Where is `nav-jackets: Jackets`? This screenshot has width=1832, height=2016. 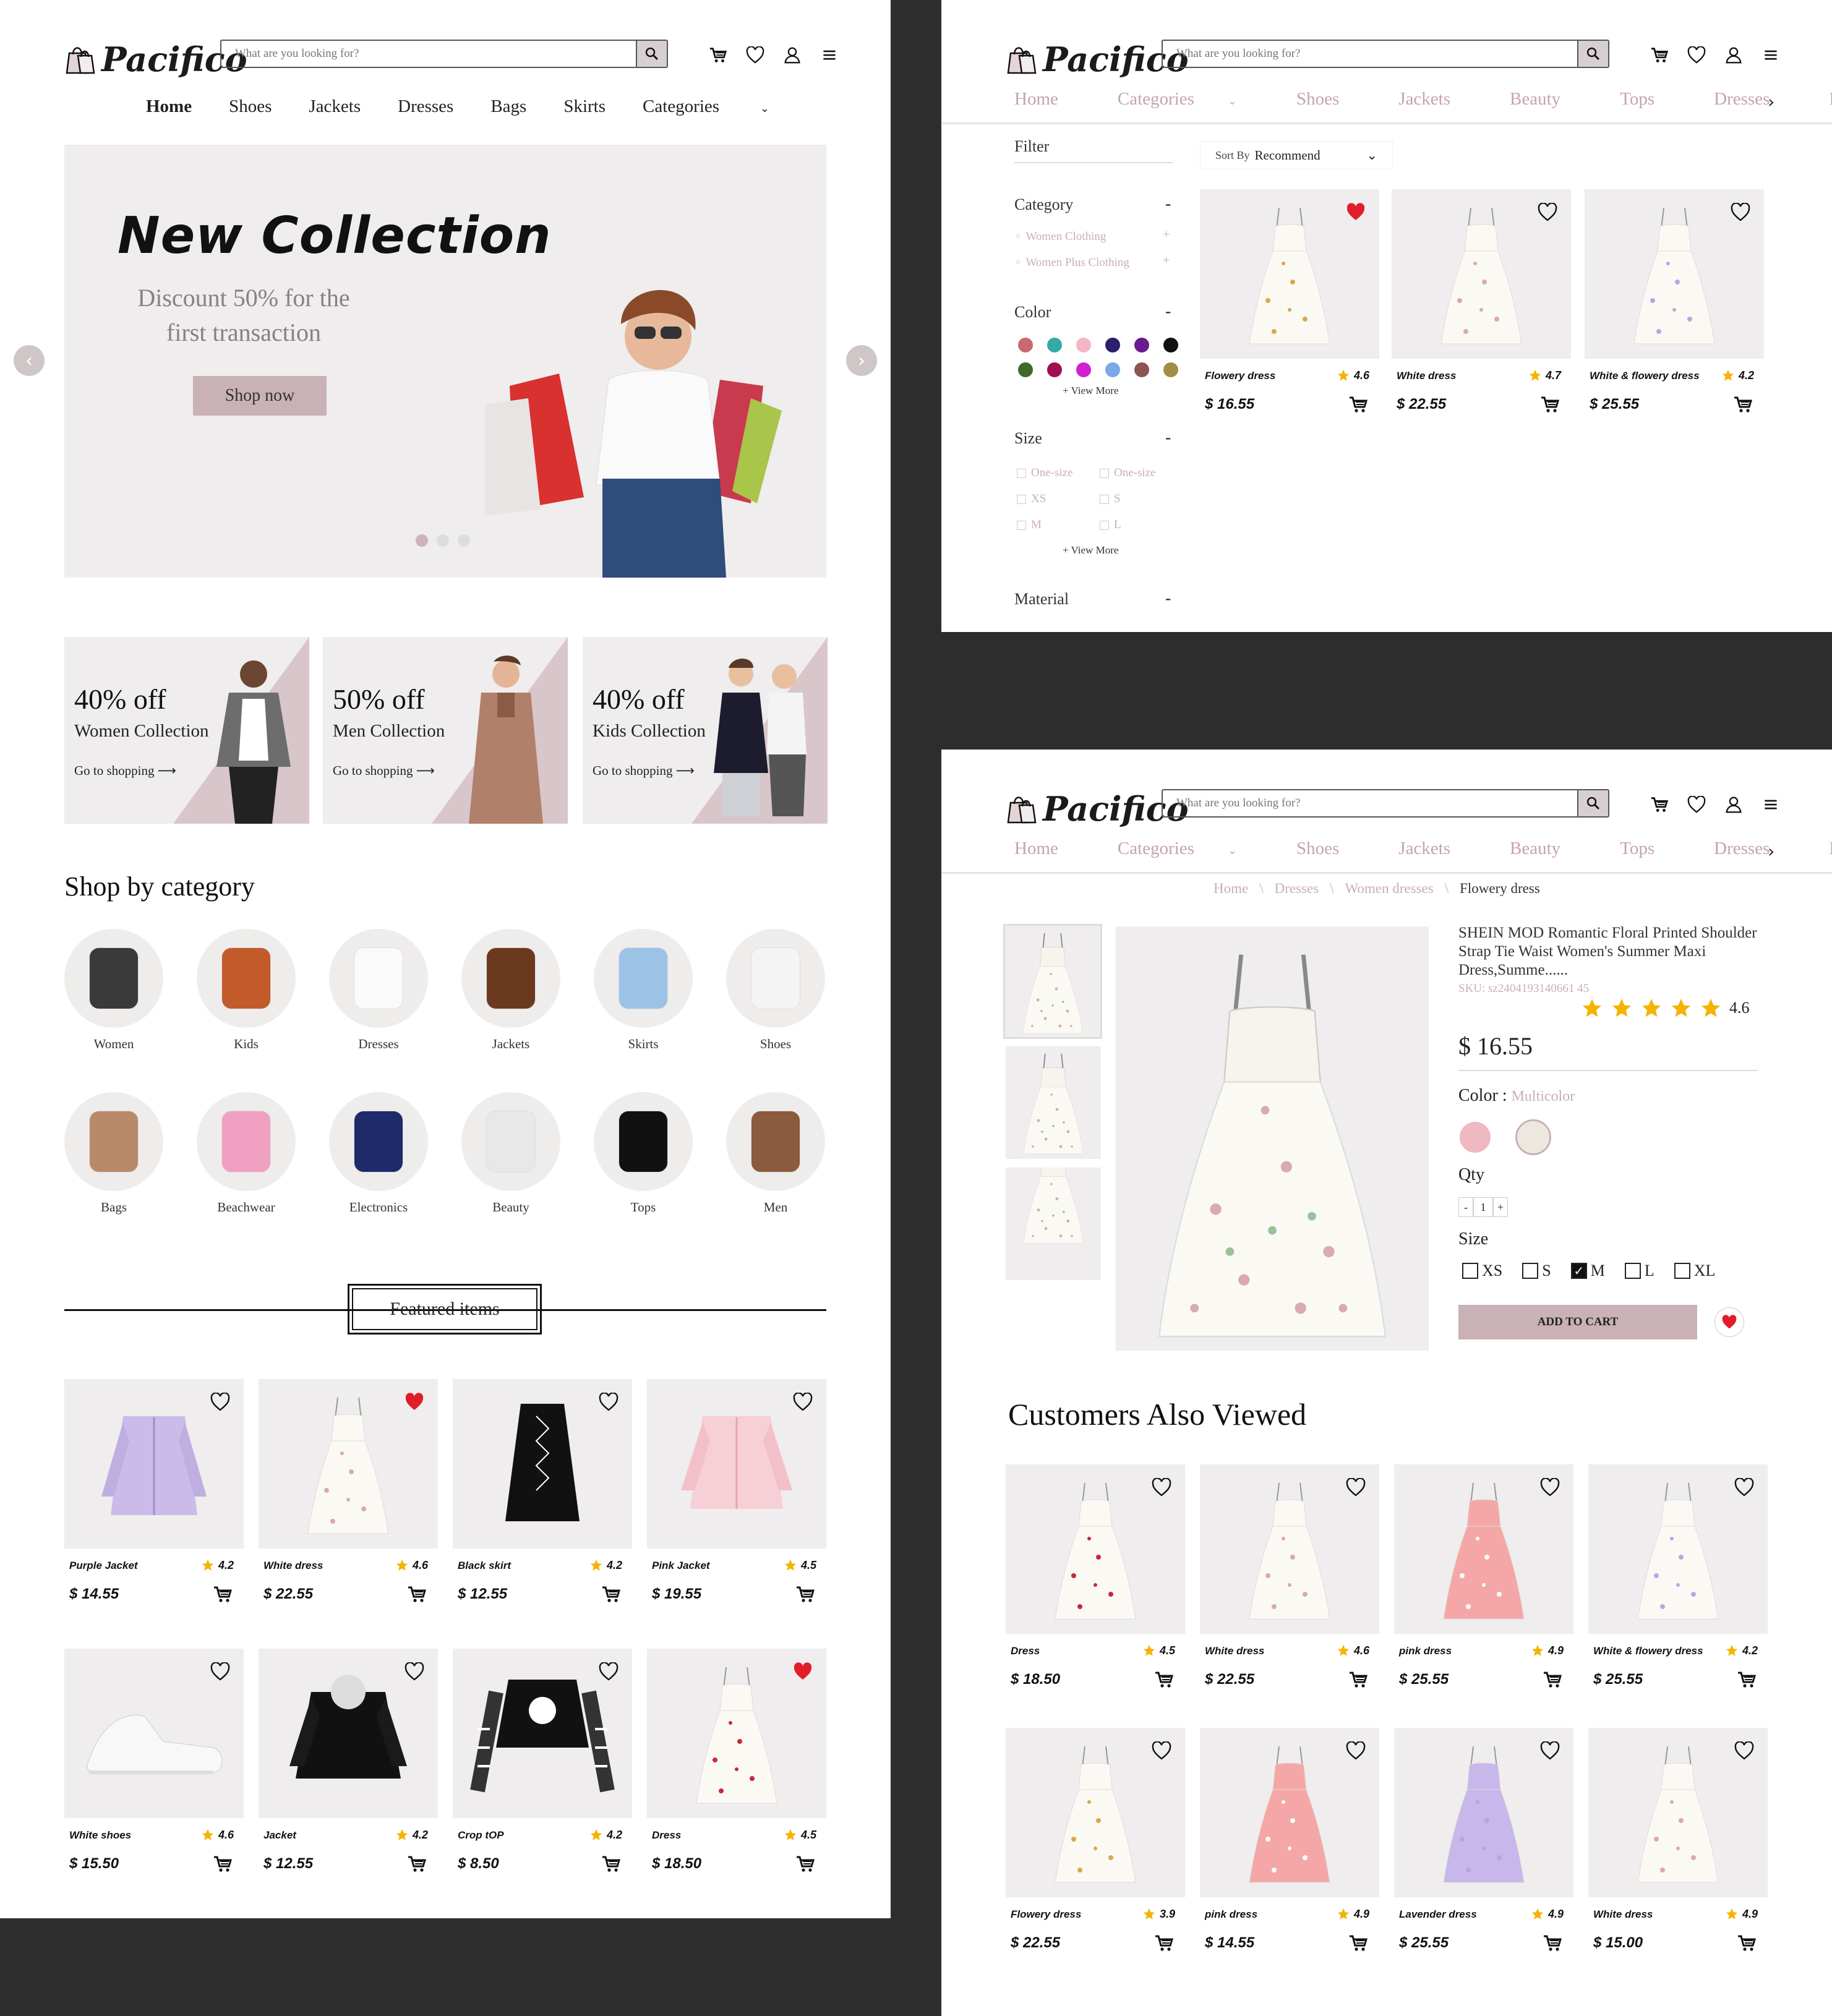 nav-jackets: Jackets is located at coordinates (335, 106).